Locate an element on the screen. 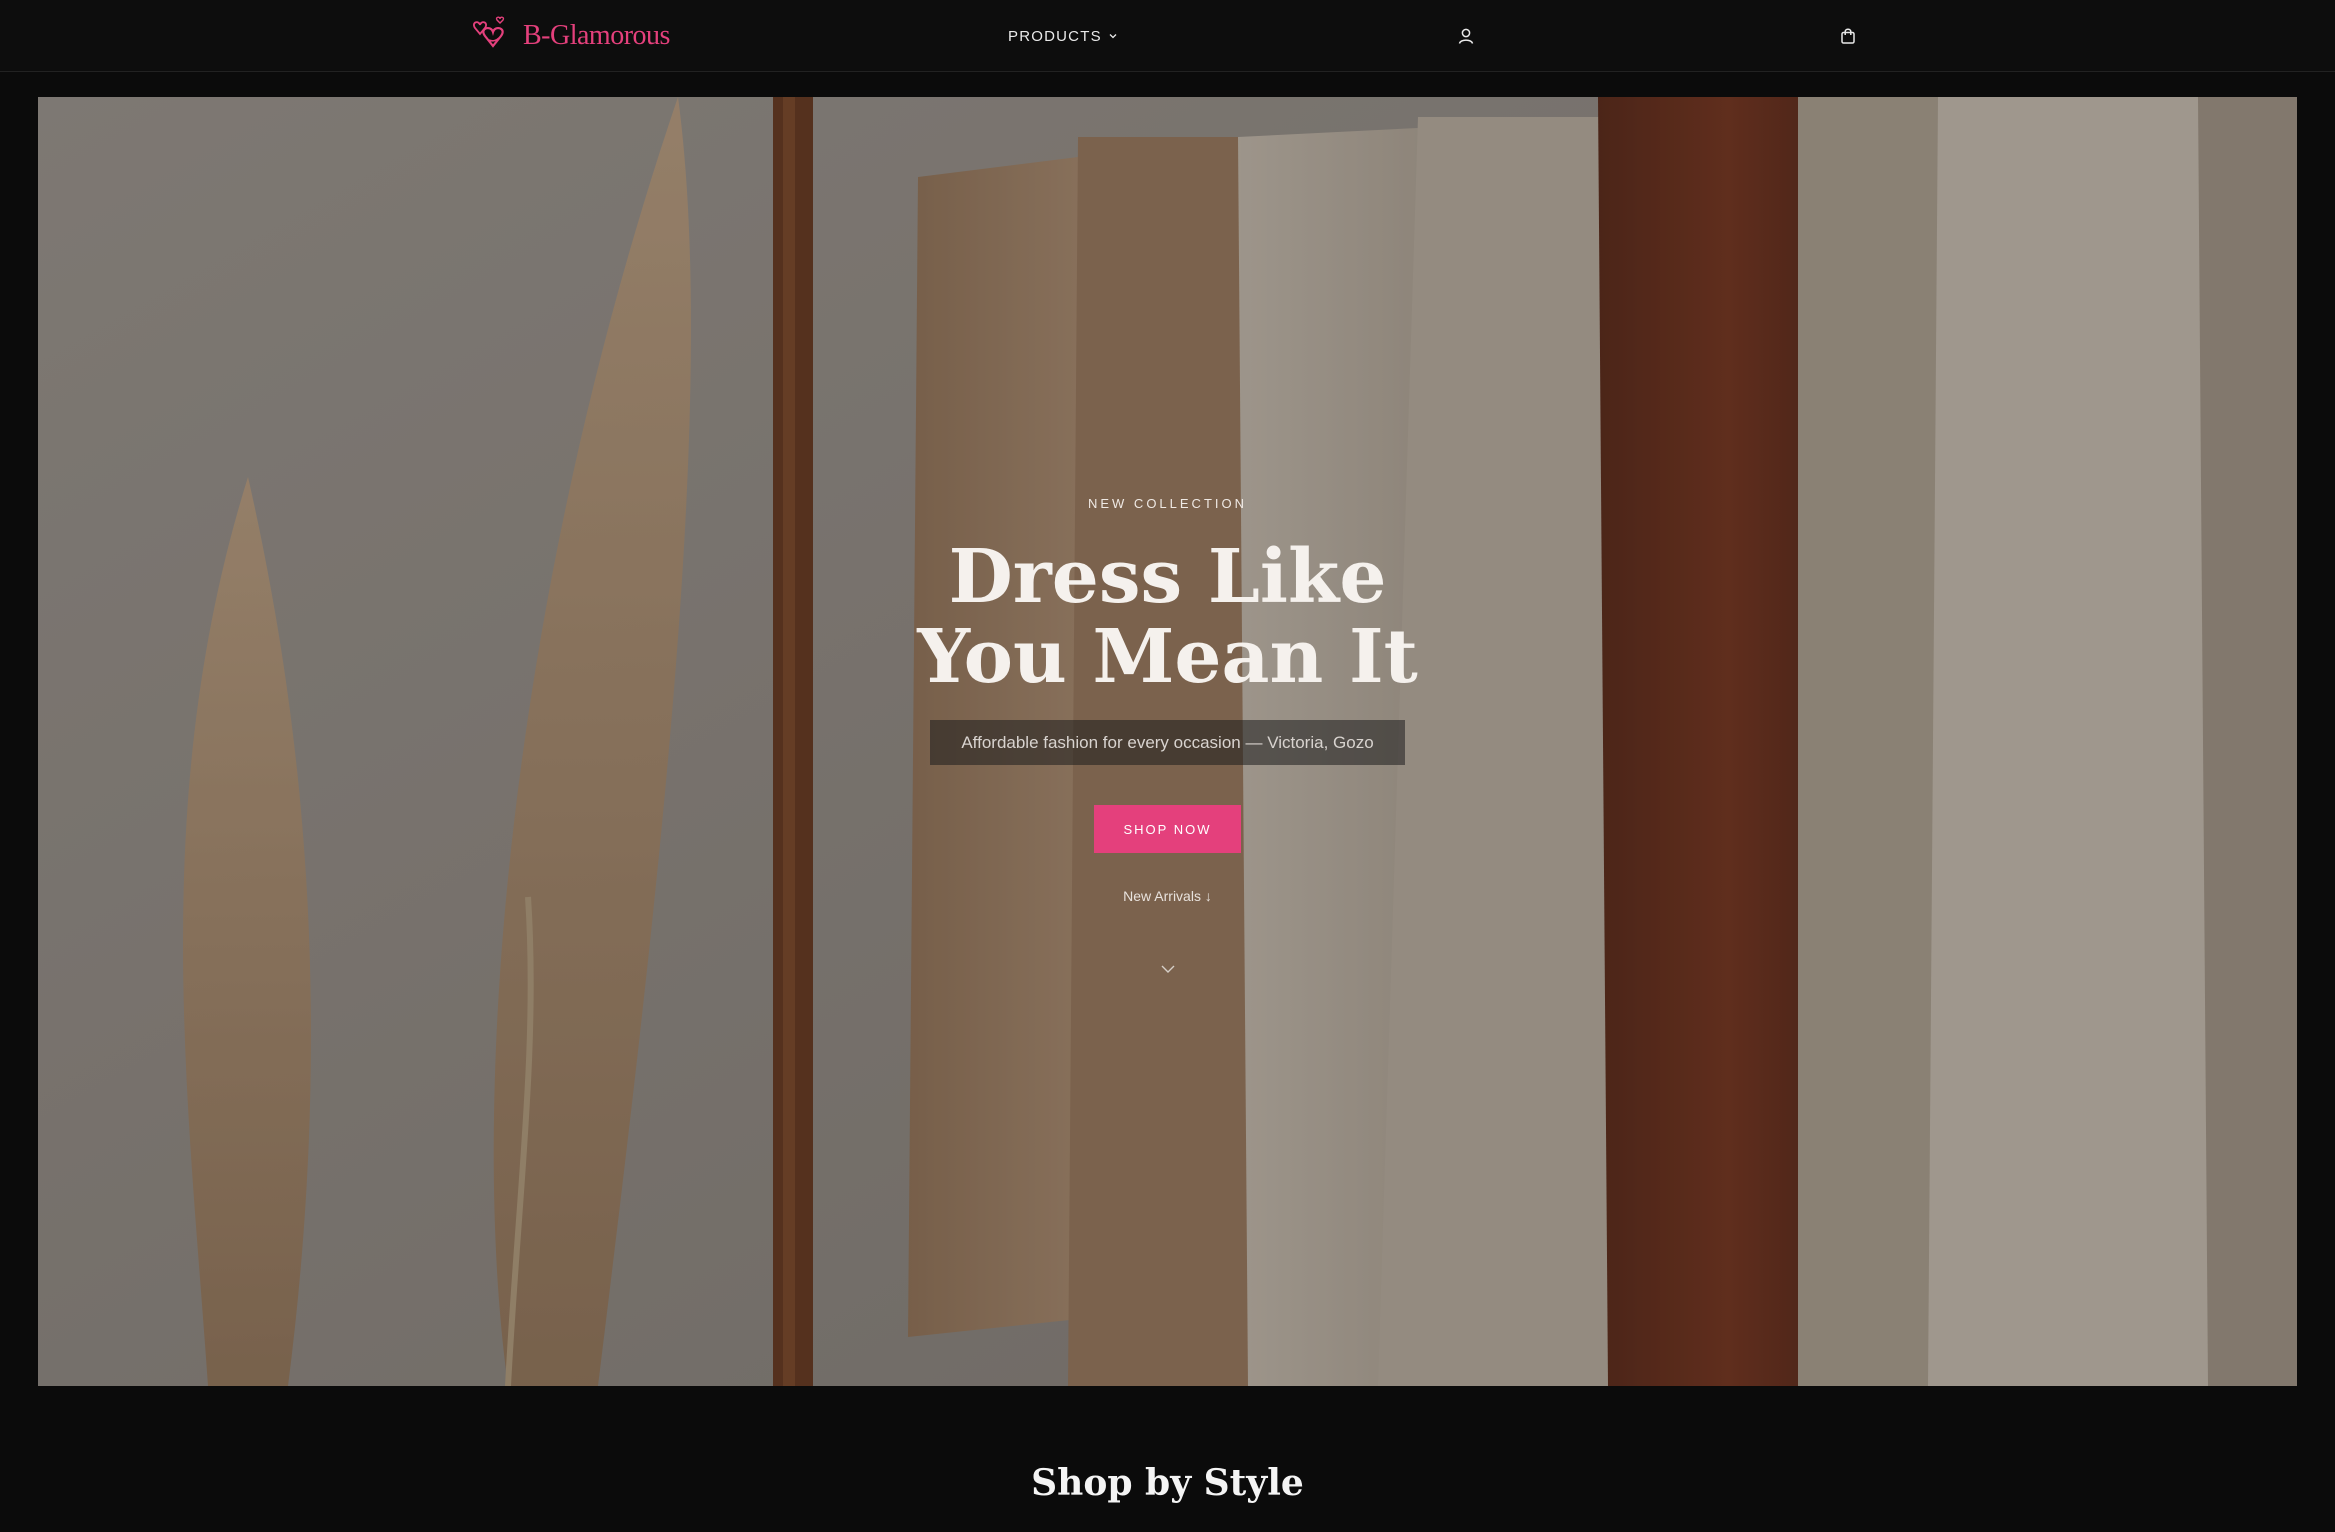  brand-logo: B-Glamorous is located at coordinates (568, 36).